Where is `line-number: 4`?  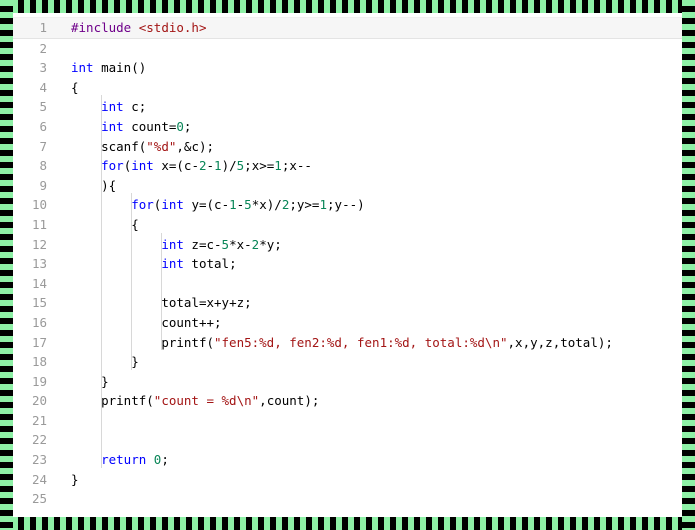
line-number: 4 is located at coordinates (43, 87).